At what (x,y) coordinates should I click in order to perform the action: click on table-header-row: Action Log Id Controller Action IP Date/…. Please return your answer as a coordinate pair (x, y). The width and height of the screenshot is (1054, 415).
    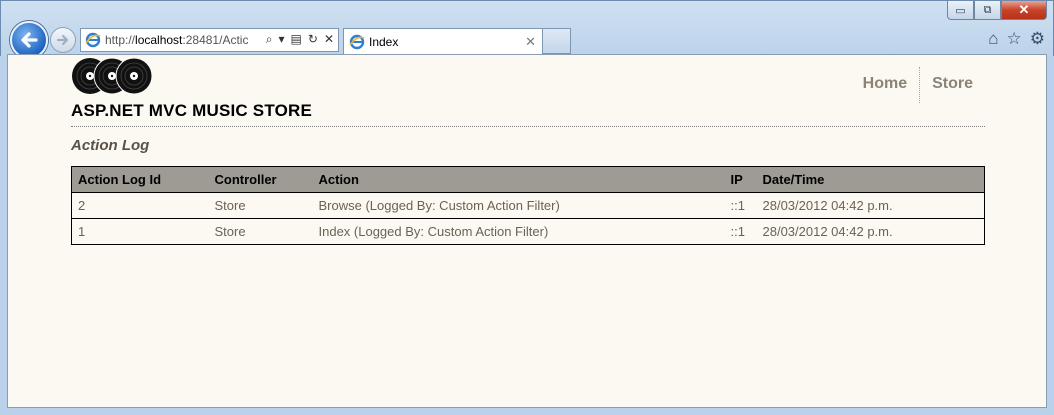
    Looking at the image, I should click on (528, 179).